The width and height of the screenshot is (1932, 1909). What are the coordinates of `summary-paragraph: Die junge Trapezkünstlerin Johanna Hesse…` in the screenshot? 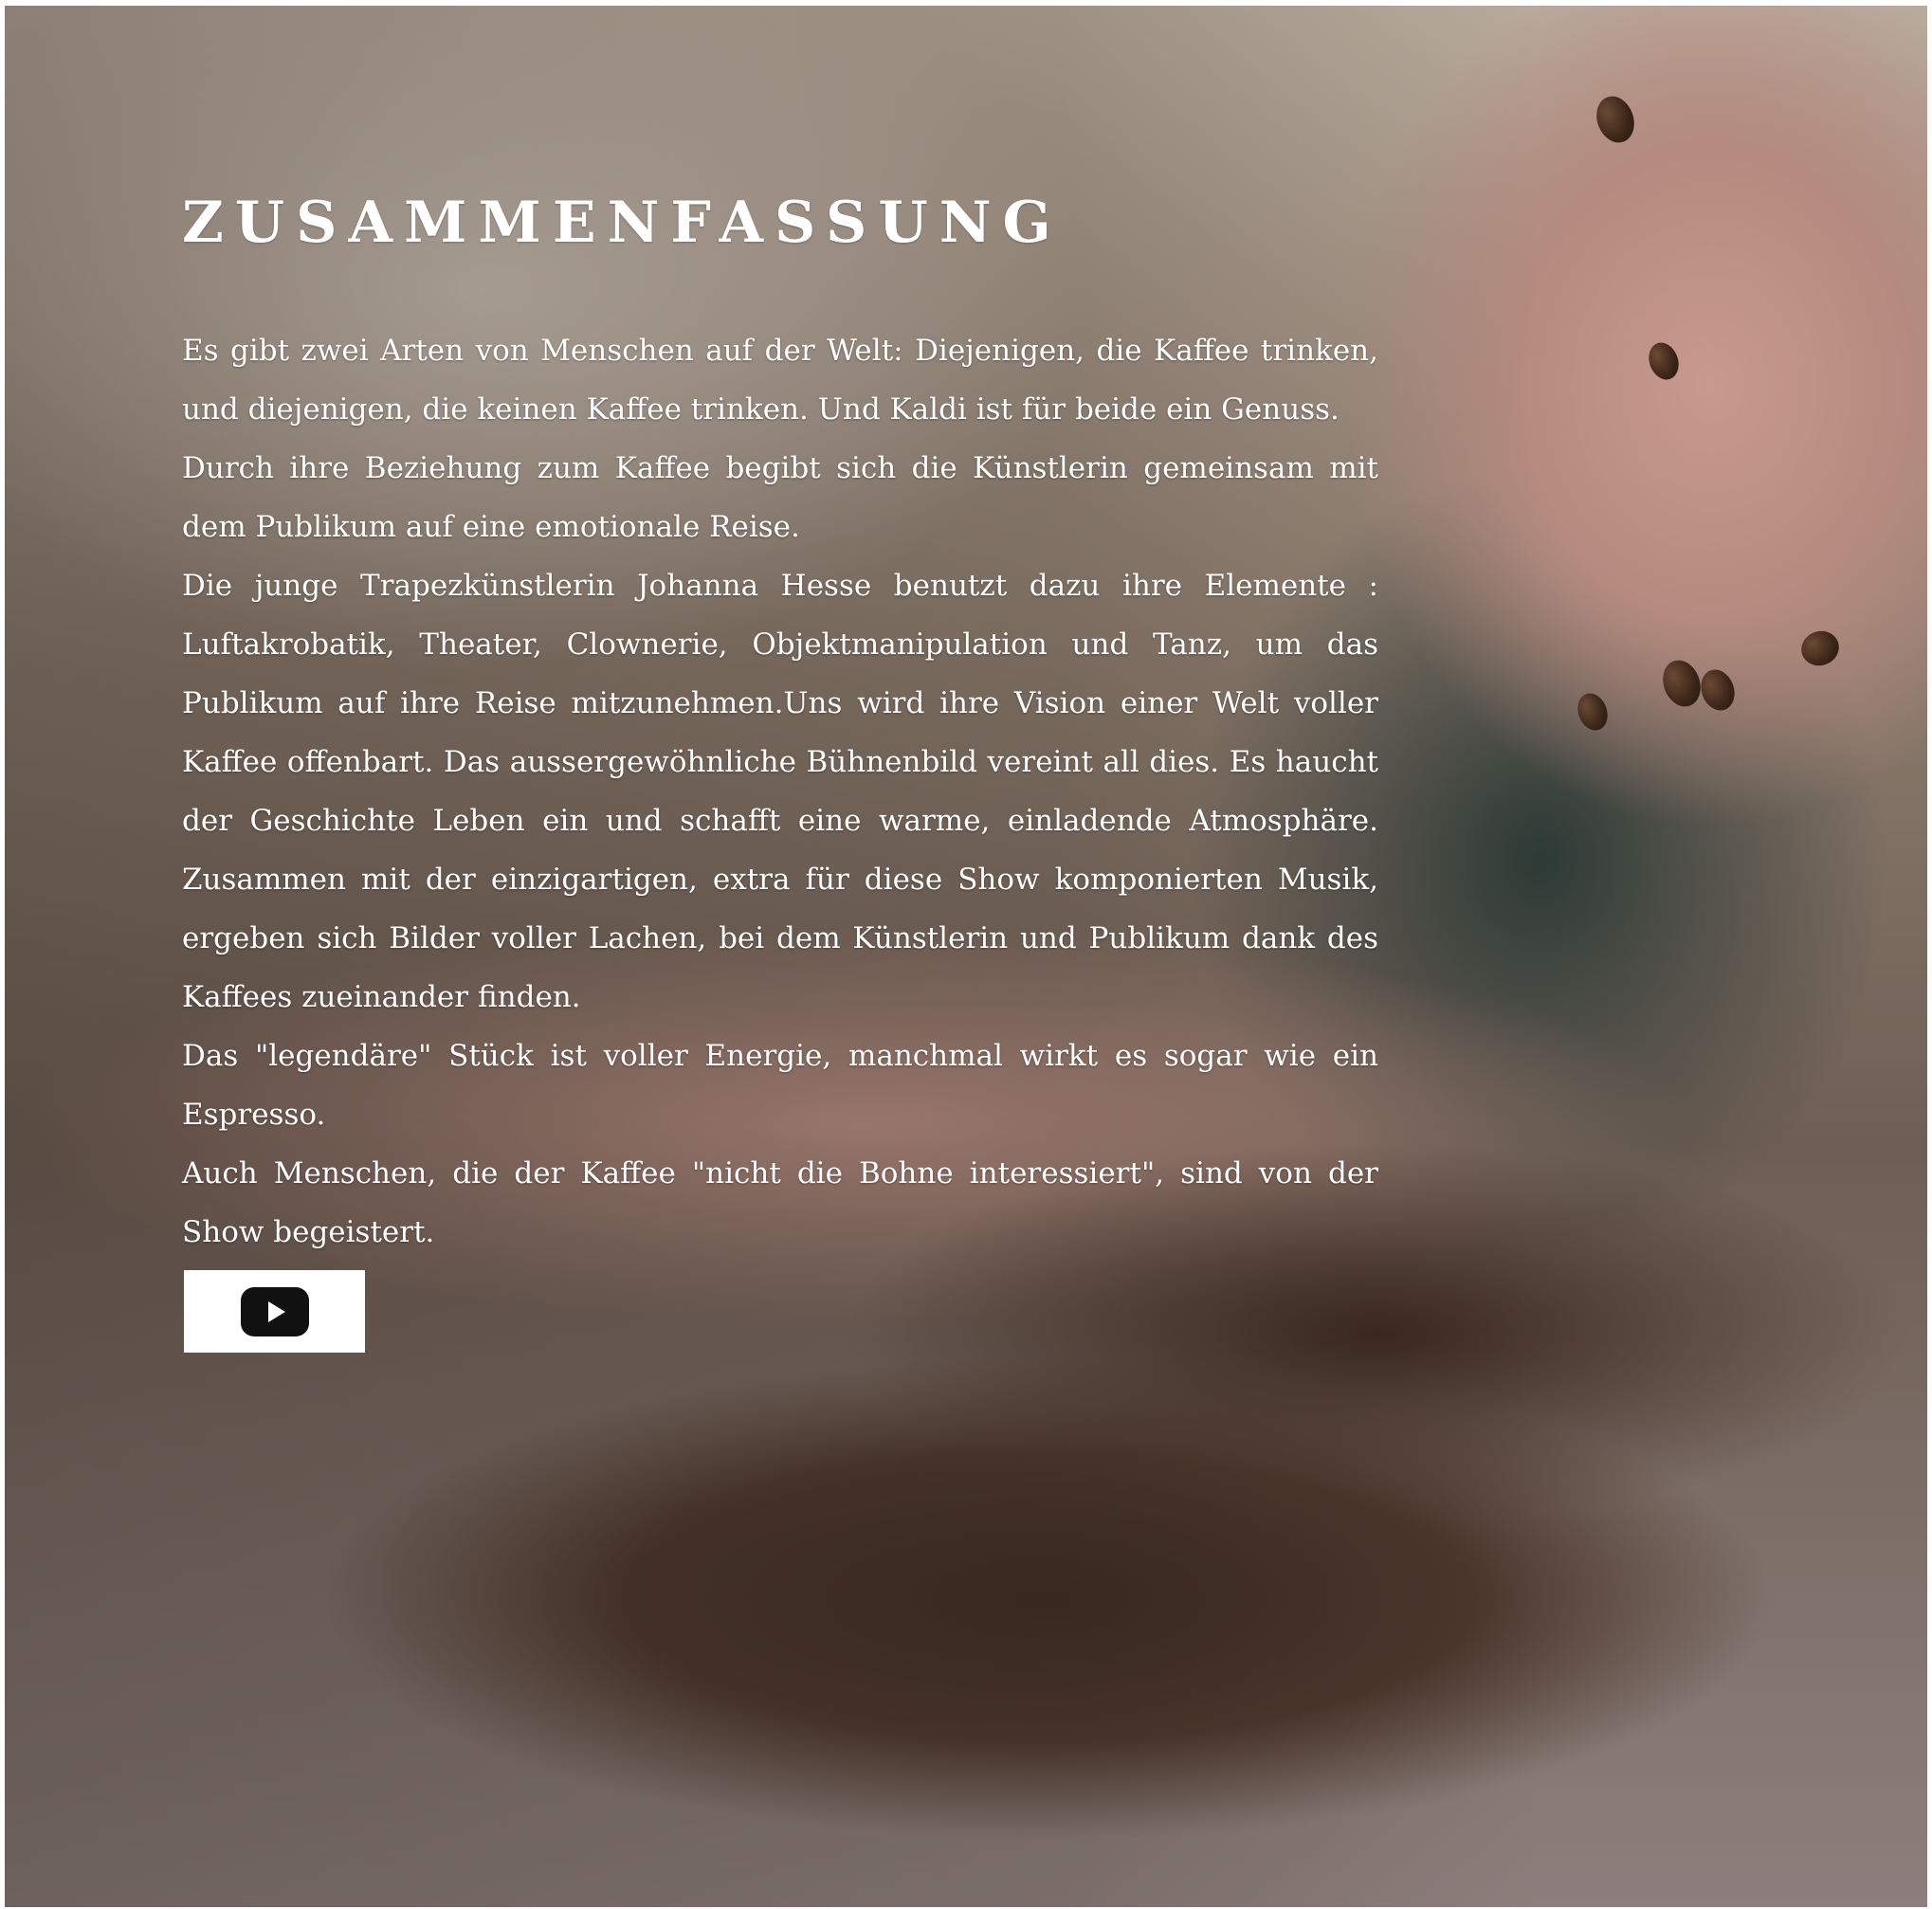 It's located at (780, 791).